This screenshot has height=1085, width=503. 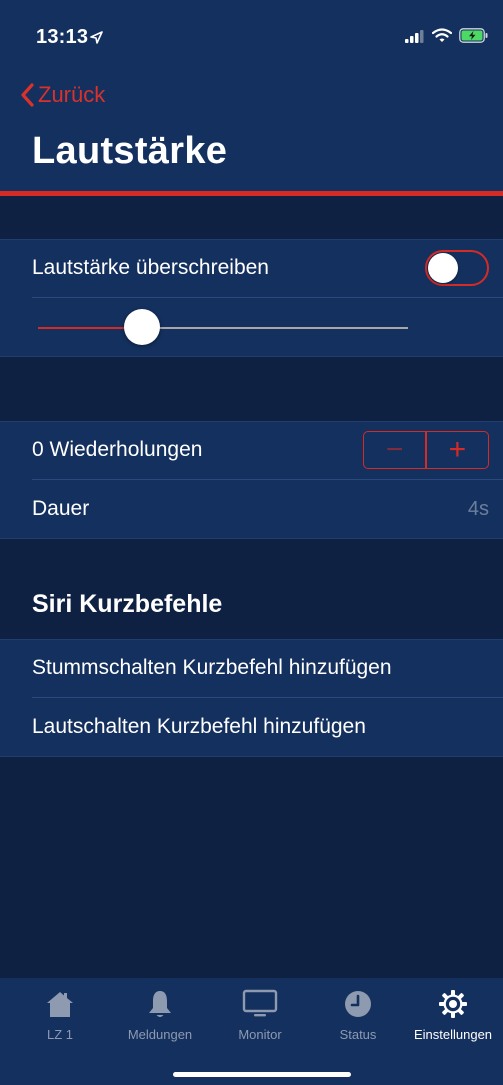 I want to click on tab-status: Status, so click(x=358, y=1017).